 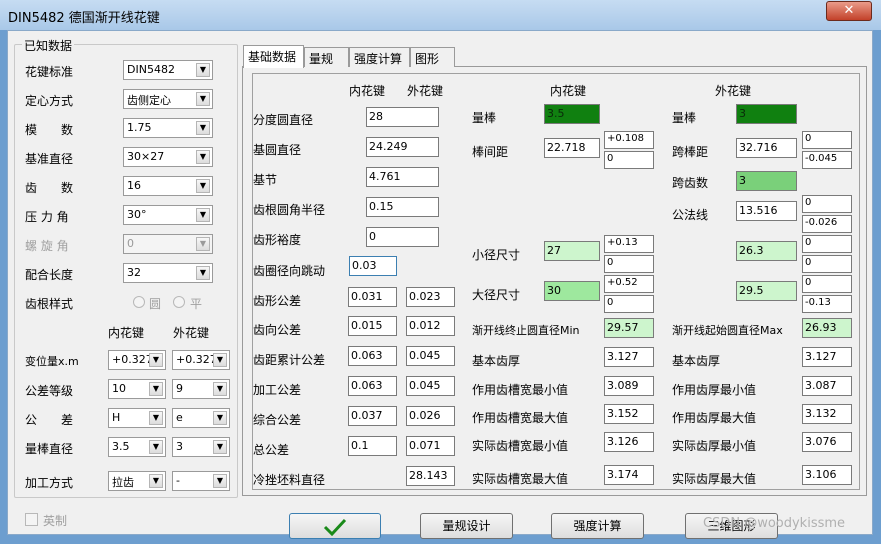 What do you see at coordinates (849, 11) in the screenshot?
I see `close-button: ✕` at bounding box center [849, 11].